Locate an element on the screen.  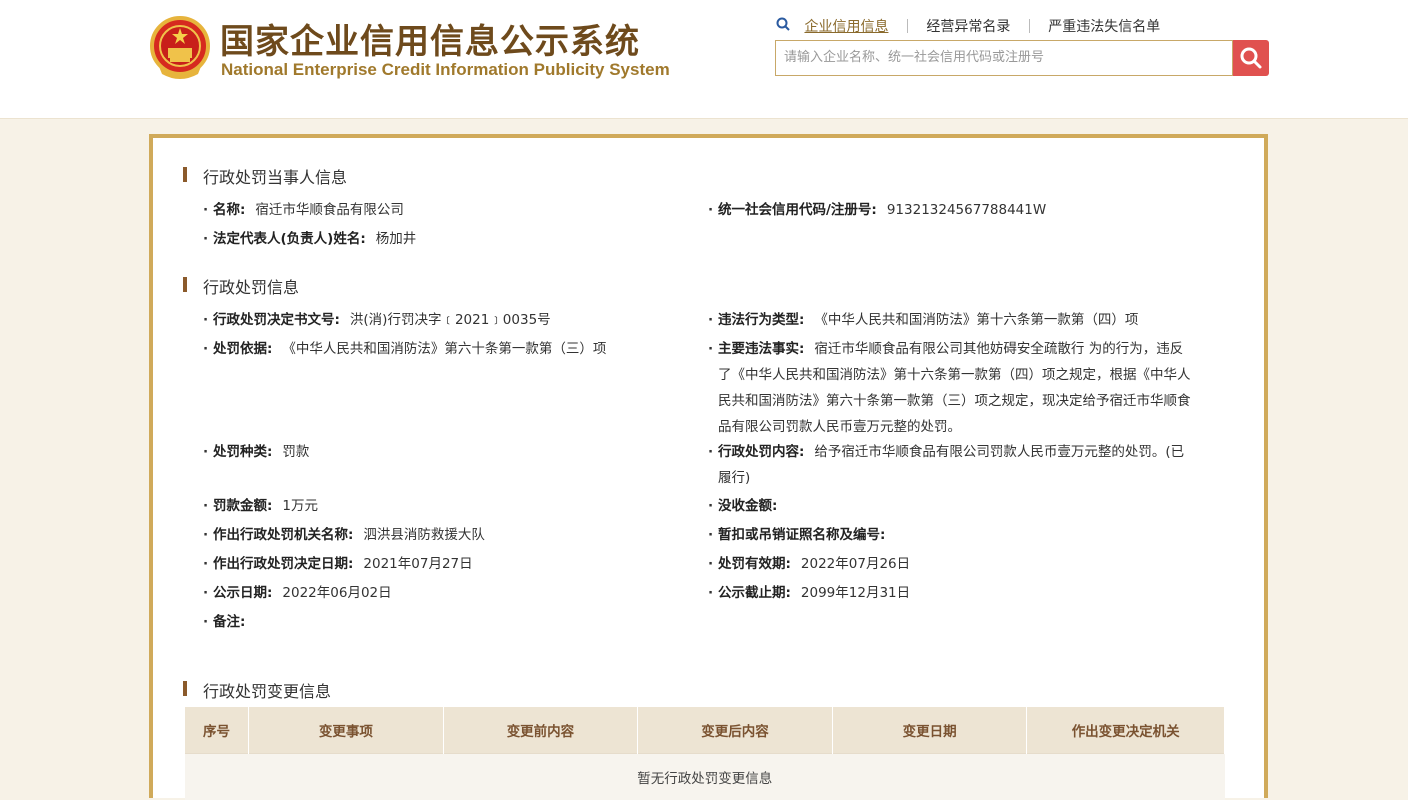
column-header: 变更后内容 is located at coordinates (735, 730).